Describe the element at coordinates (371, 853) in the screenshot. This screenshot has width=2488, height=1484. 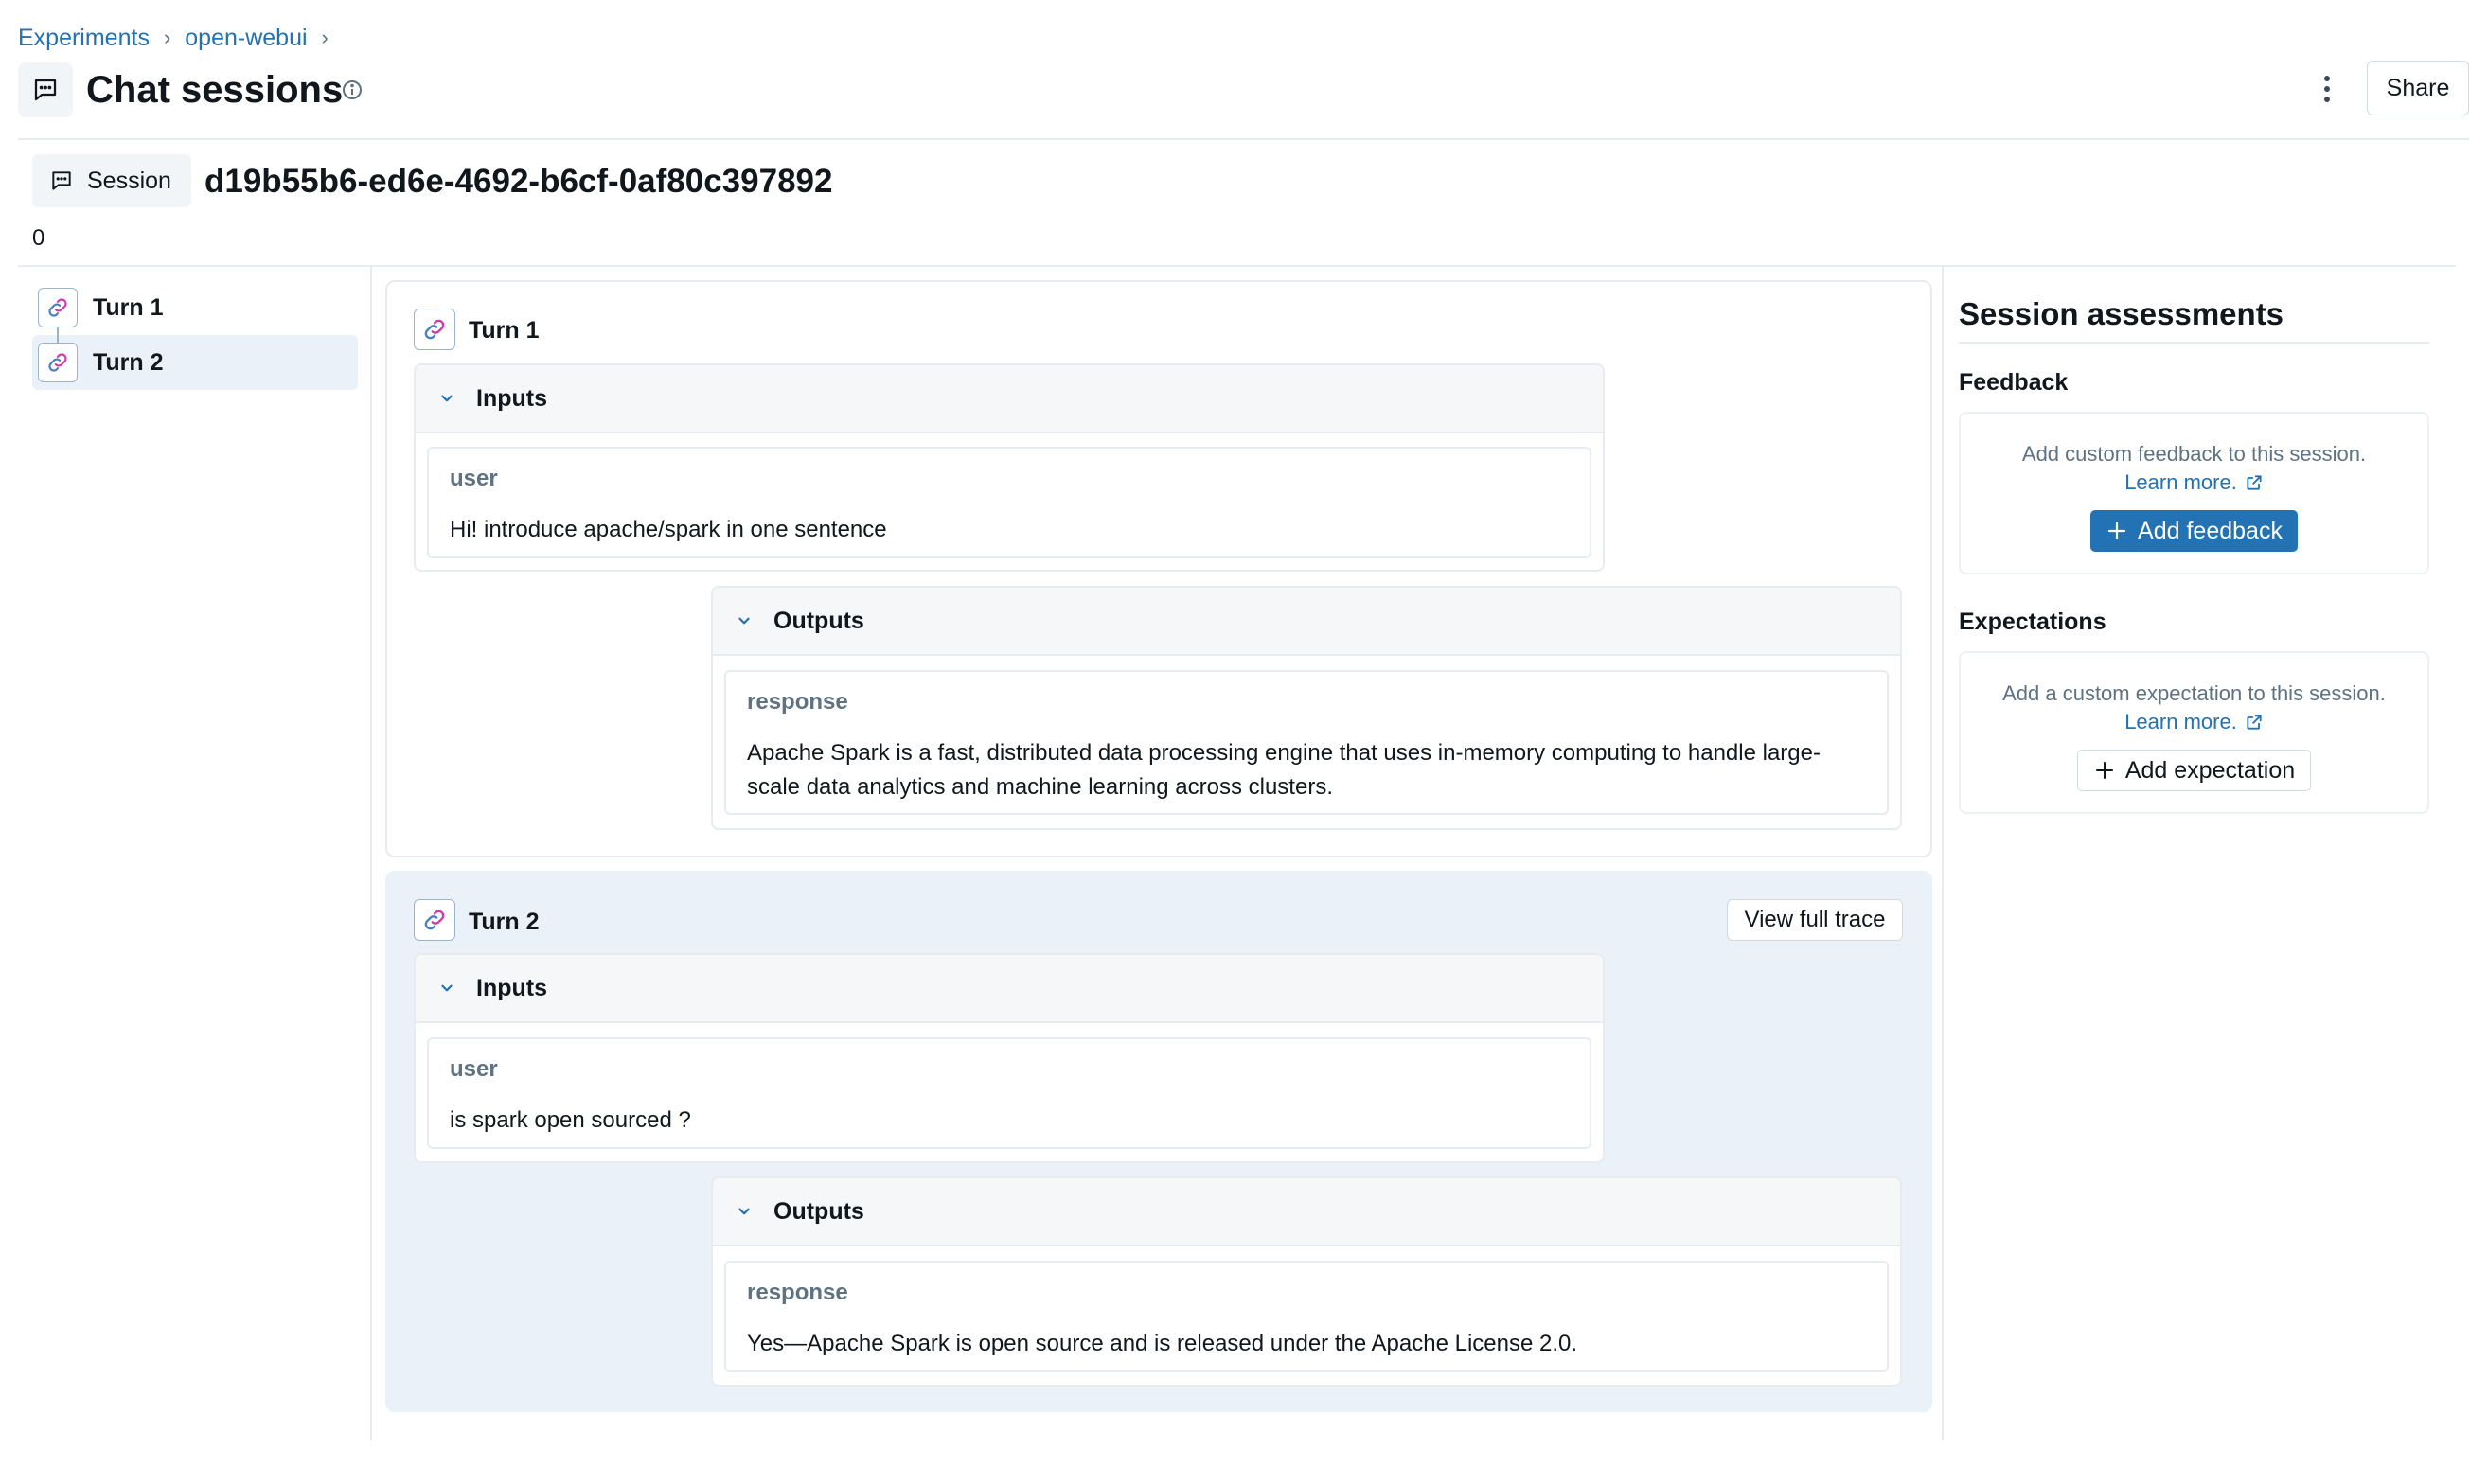
I see `nav-column-divider` at that location.